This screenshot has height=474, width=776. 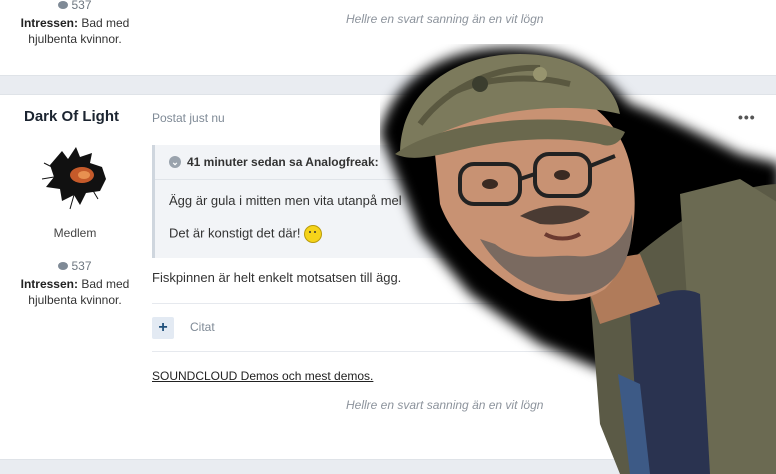 I want to click on post-date: Postat just nu, so click(x=188, y=118).